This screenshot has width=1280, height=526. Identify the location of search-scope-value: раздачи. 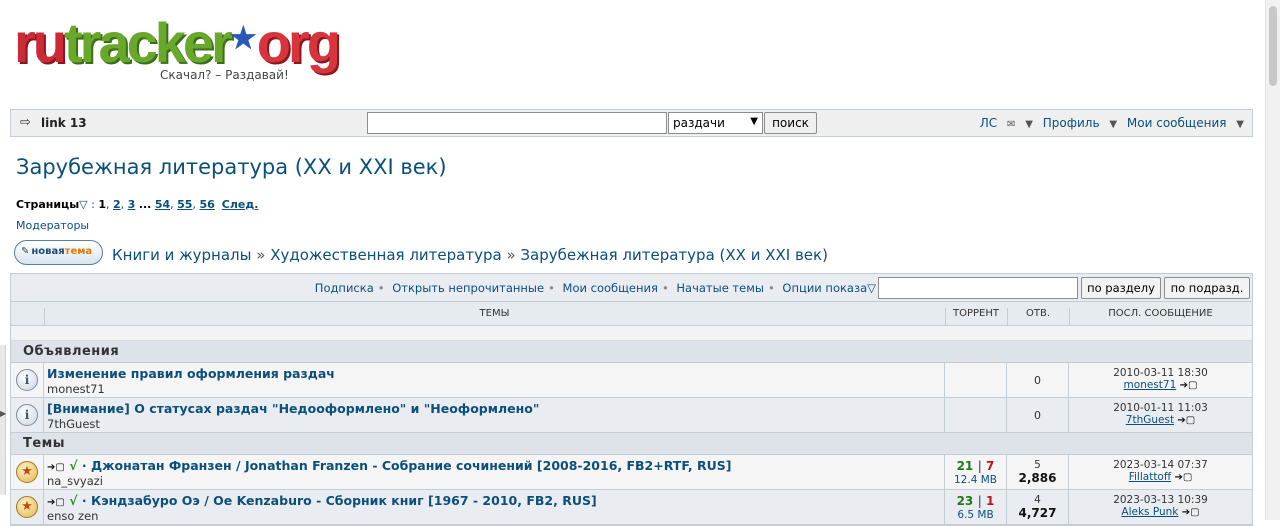
(699, 123).